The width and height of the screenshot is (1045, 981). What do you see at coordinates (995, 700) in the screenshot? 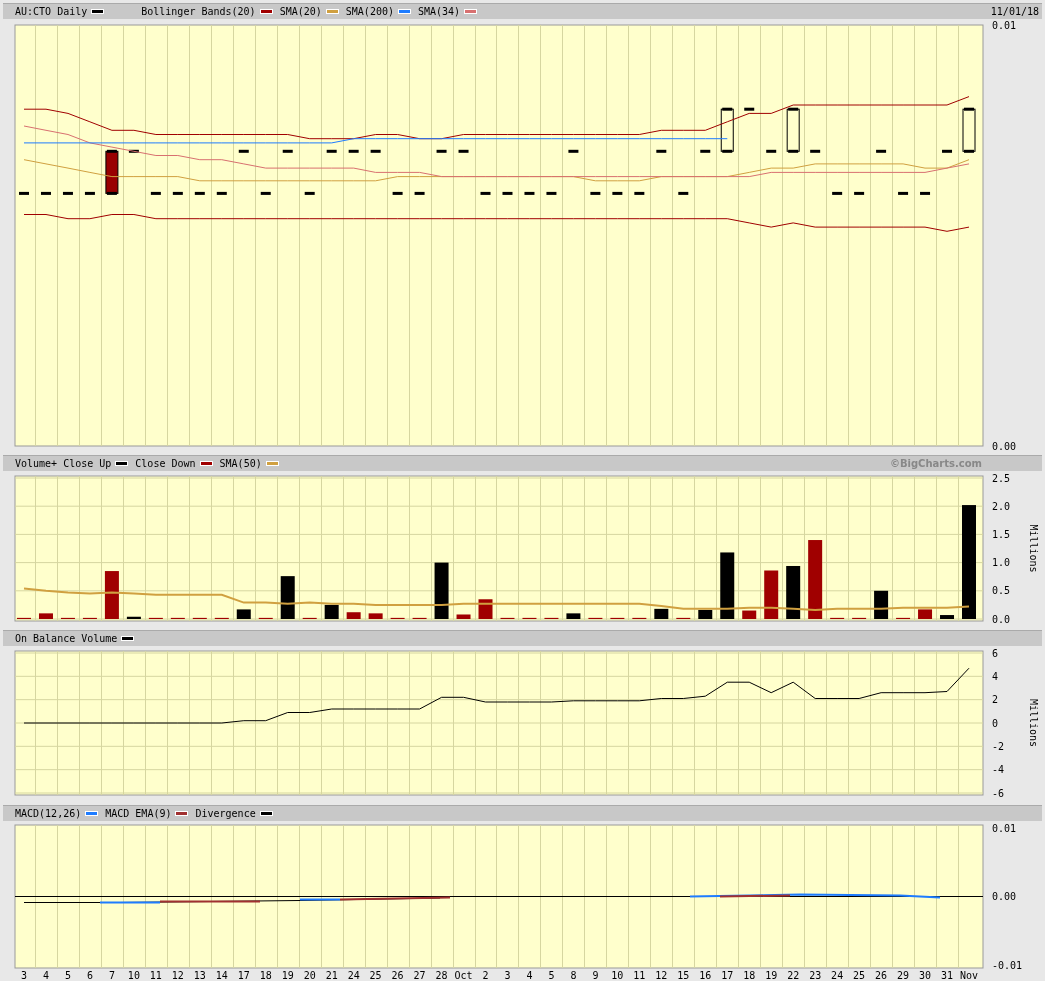
I see `axis-label: 2` at bounding box center [995, 700].